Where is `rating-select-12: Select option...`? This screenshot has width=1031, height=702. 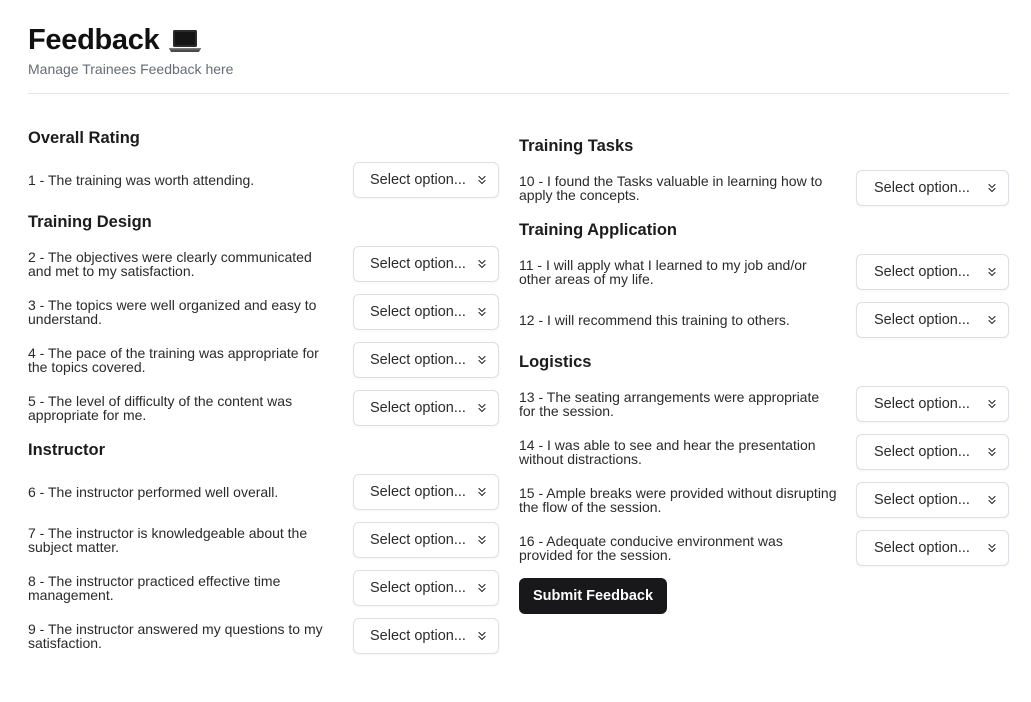
rating-select-12: Select option... is located at coordinates (932, 320).